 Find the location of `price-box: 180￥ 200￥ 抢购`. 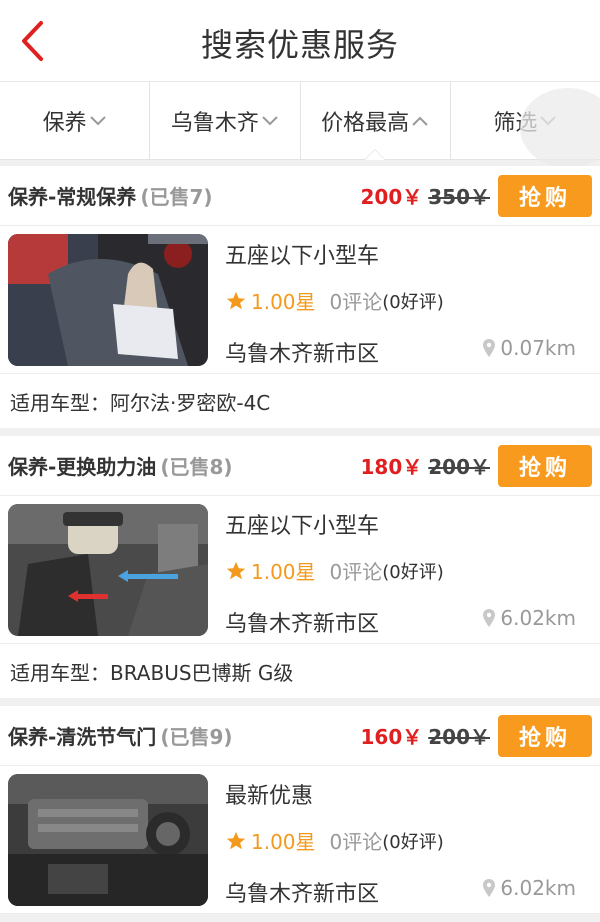

price-box: 180￥ 200￥ 抢购 is located at coordinates (476, 465).